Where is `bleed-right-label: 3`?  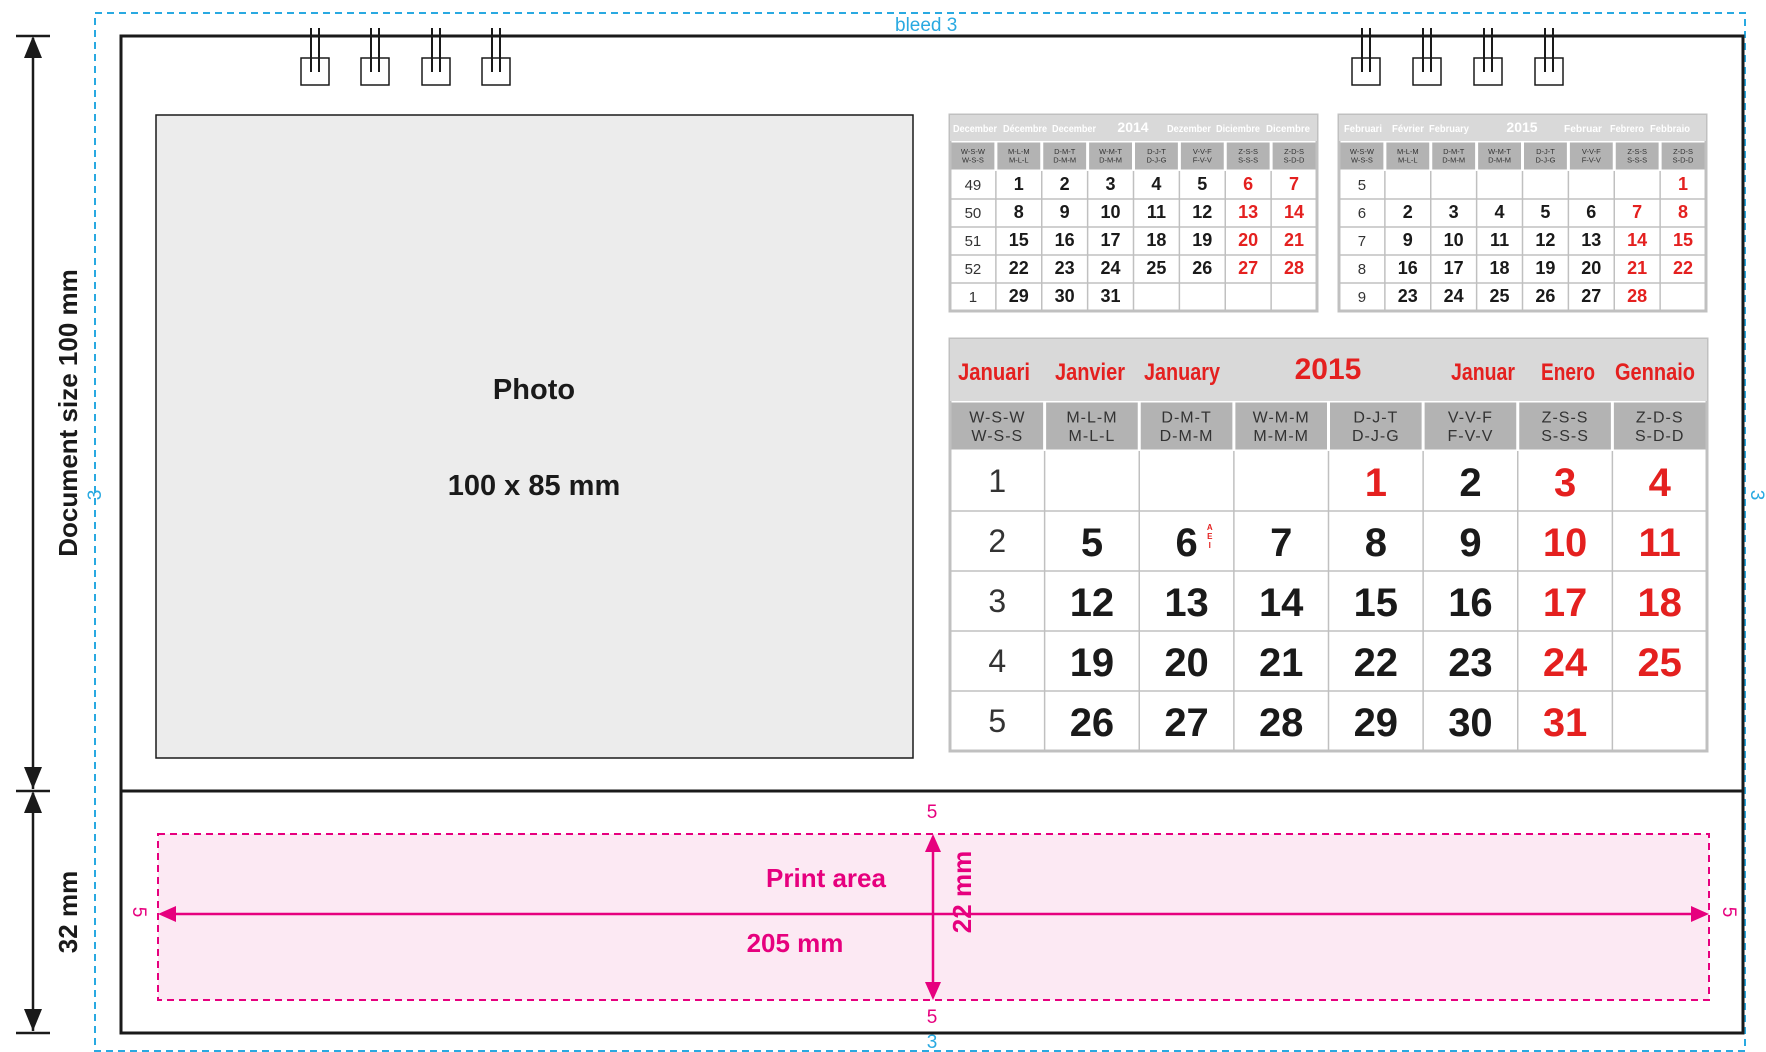
bleed-right-label: 3 is located at coordinates (1756, 495).